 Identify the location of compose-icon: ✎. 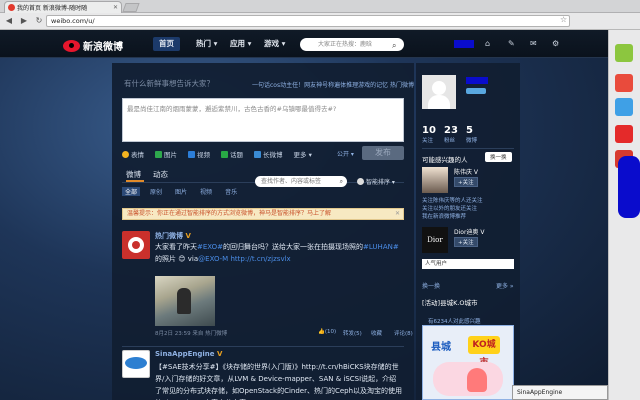
(511, 43).